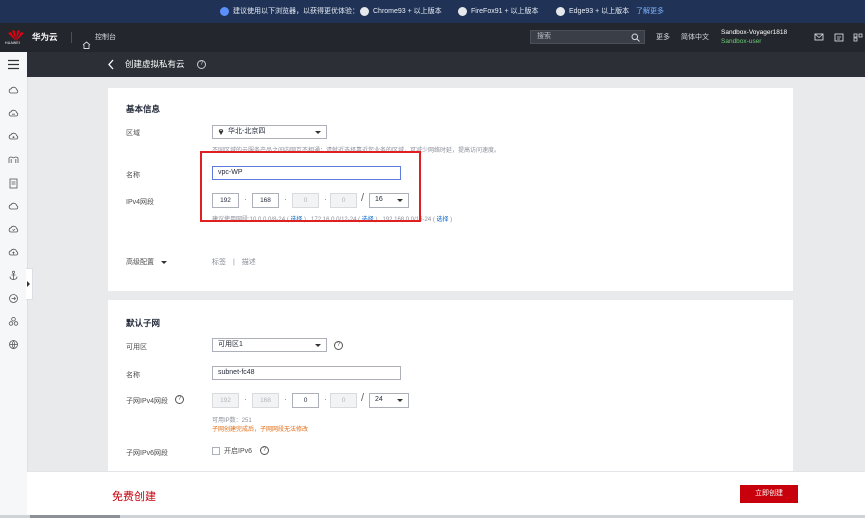 This screenshot has width=865, height=518. What do you see at coordinates (232, 421) in the screenshot?
I see `available-ip-count: 可用IP数：251` at bounding box center [232, 421].